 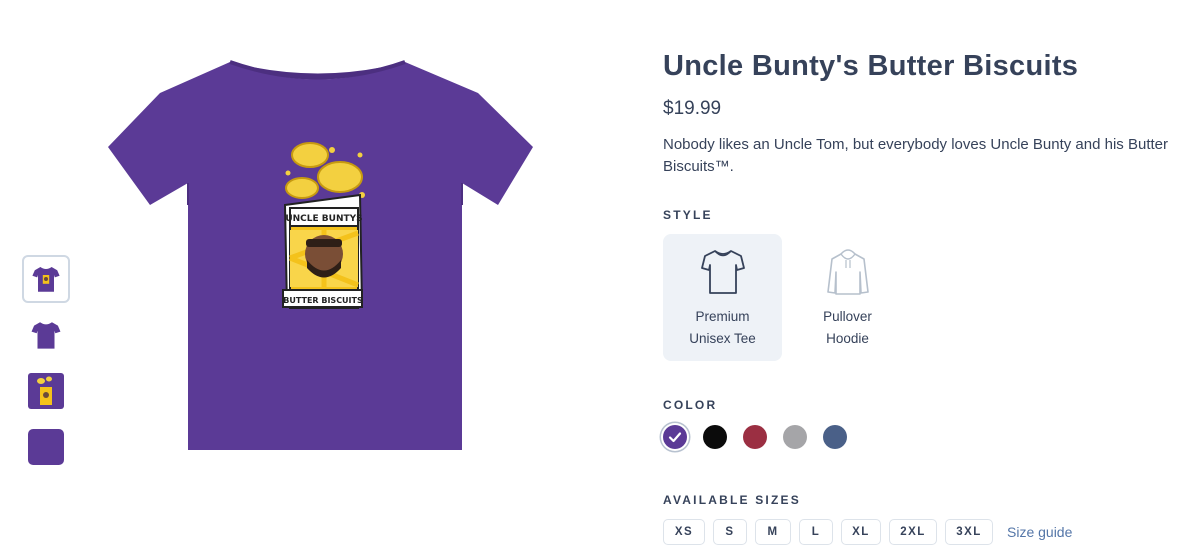 What do you see at coordinates (795, 437) in the screenshot?
I see `color-swatch-gray` at bounding box center [795, 437].